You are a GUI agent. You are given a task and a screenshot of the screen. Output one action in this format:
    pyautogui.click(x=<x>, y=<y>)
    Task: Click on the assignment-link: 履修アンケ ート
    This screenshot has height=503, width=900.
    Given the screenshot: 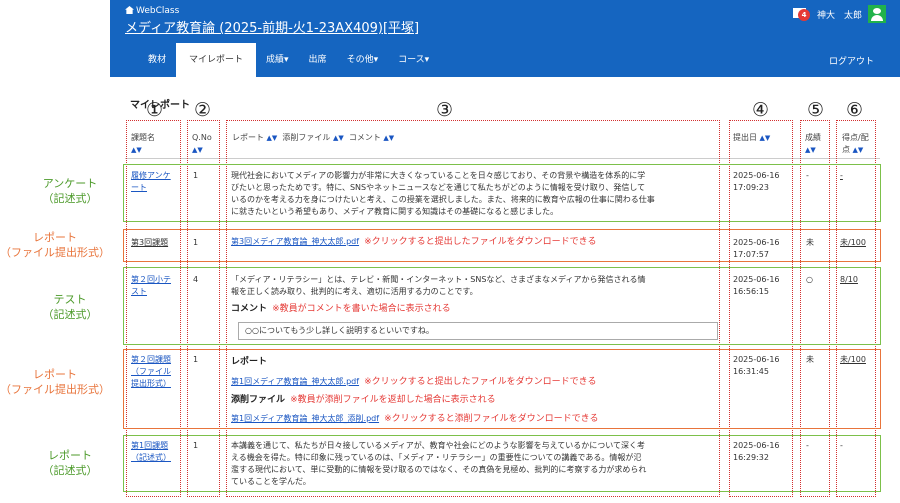 What is the action you would take?
    pyautogui.click(x=151, y=181)
    